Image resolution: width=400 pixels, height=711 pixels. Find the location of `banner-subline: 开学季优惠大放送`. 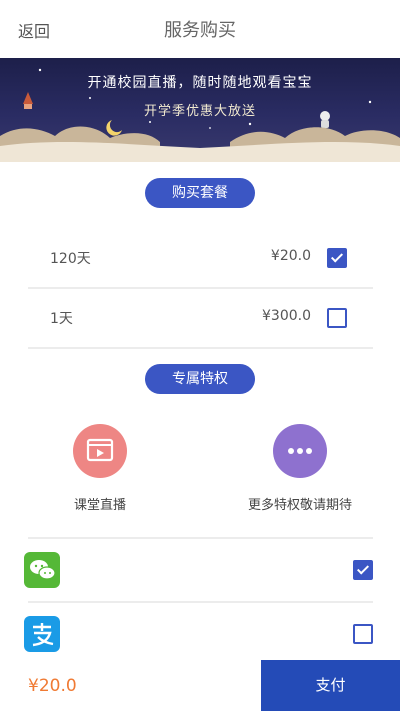

banner-subline: 开学季优惠大放送 is located at coordinates (199, 111).